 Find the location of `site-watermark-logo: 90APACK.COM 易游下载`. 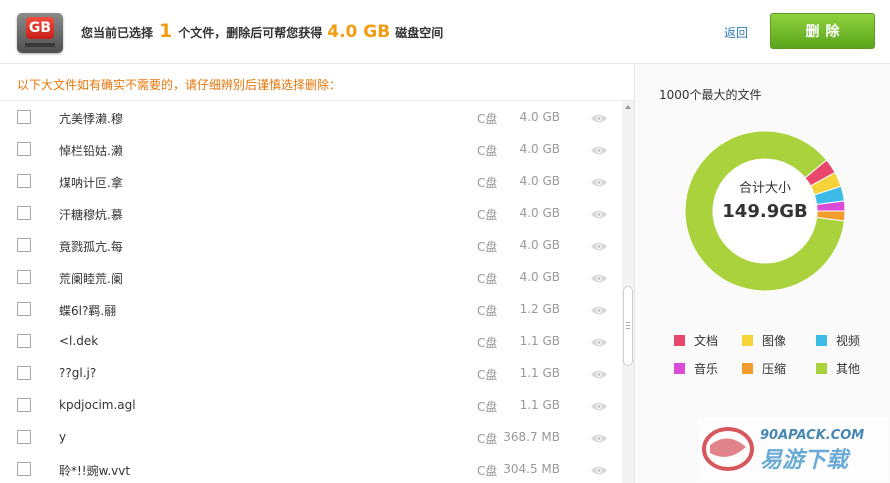

site-watermark-logo: 90APACK.COM 易游下载 is located at coordinates (793, 449).